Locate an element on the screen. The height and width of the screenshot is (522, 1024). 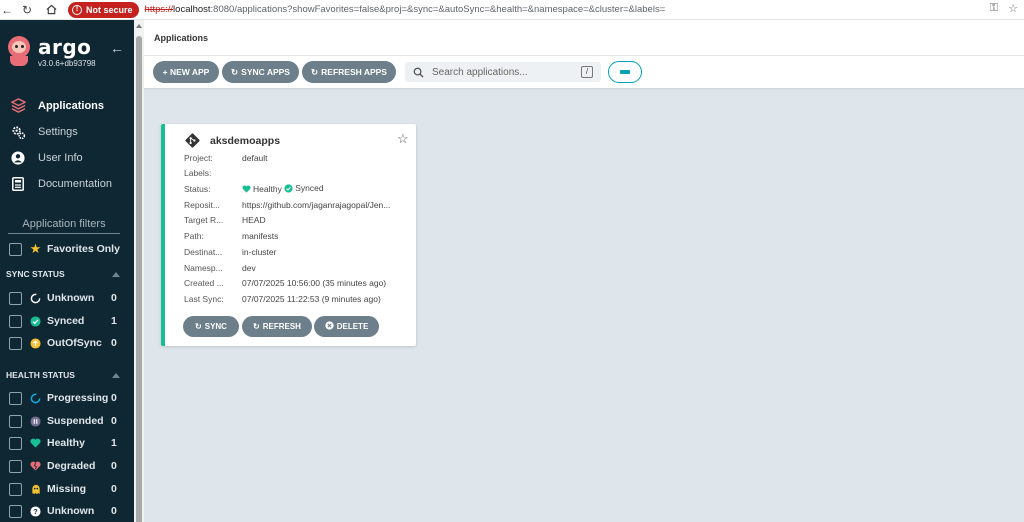
filter-label: Synced is located at coordinates (66, 321).